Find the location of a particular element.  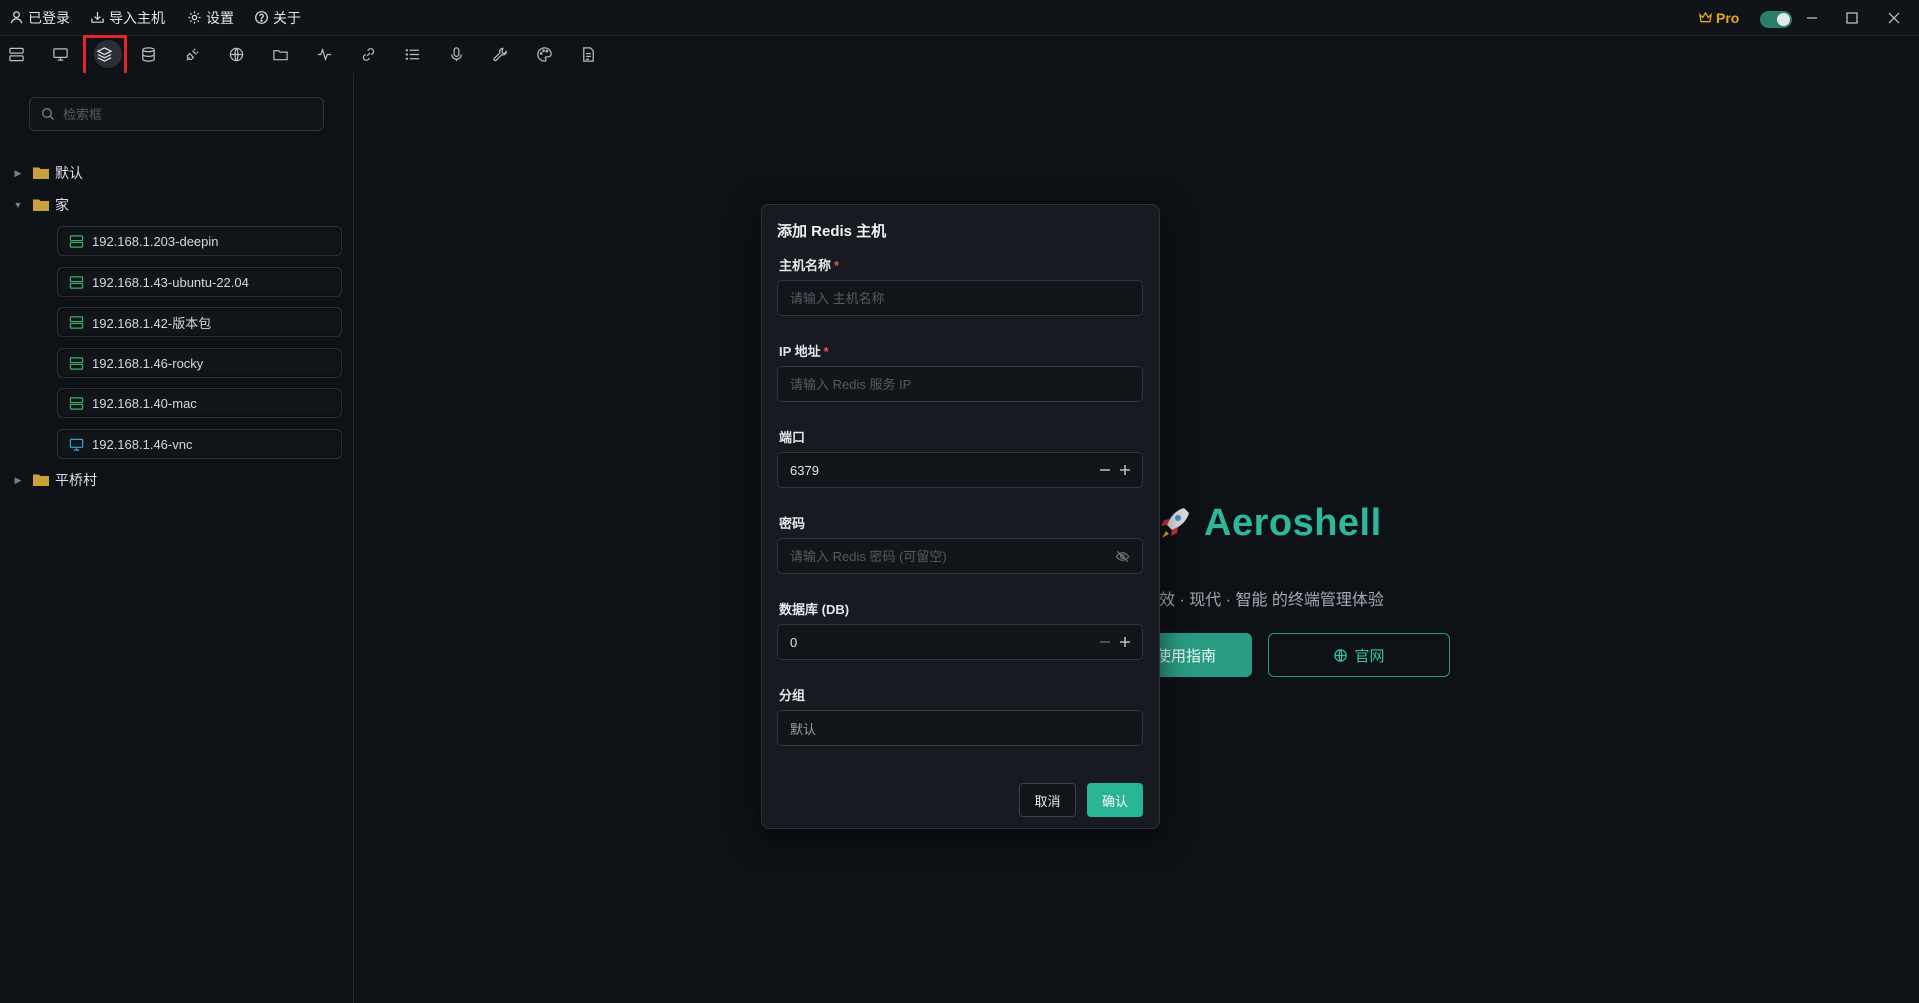

chevron-down-icon: ▼ is located at coordinates (18, 205).